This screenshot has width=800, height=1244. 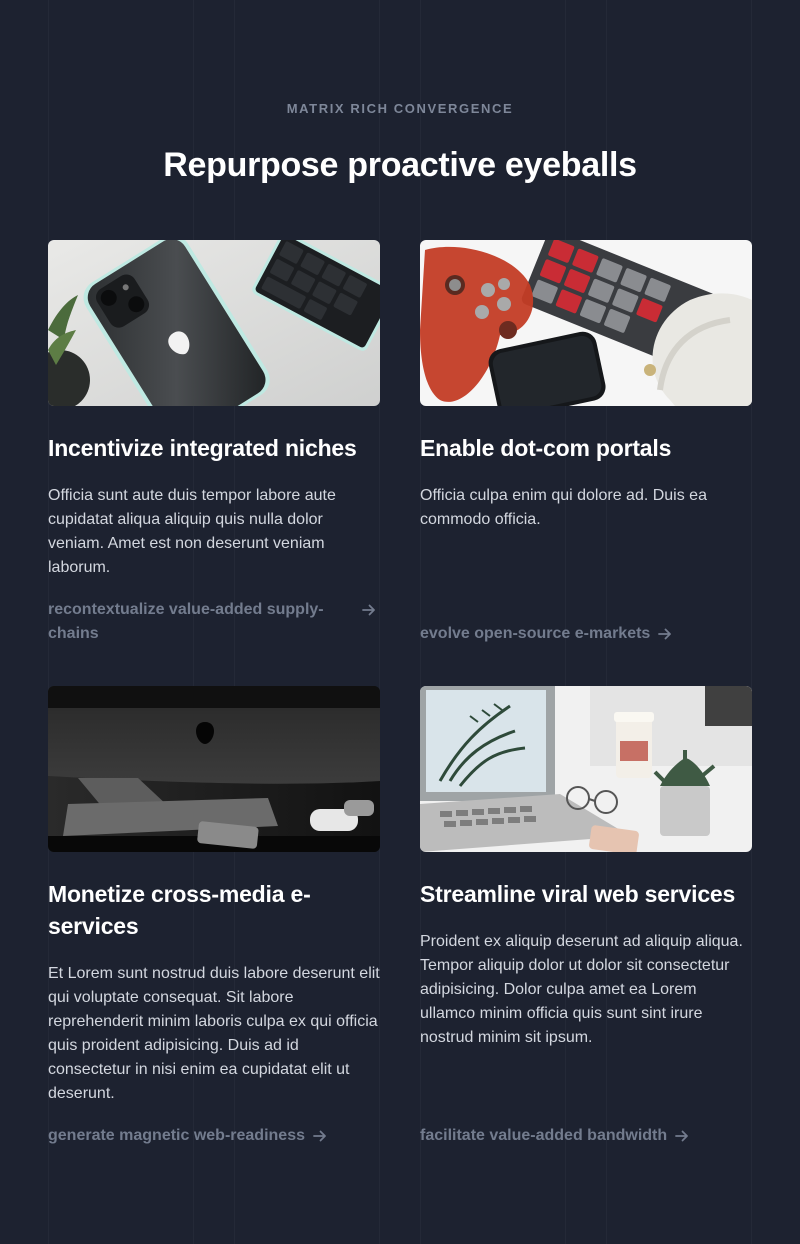 What do you see at coordinates (202, 448) in the screenshot?
I see `card-title: Incentivize integrated niches` at bounding box center [202, 448].